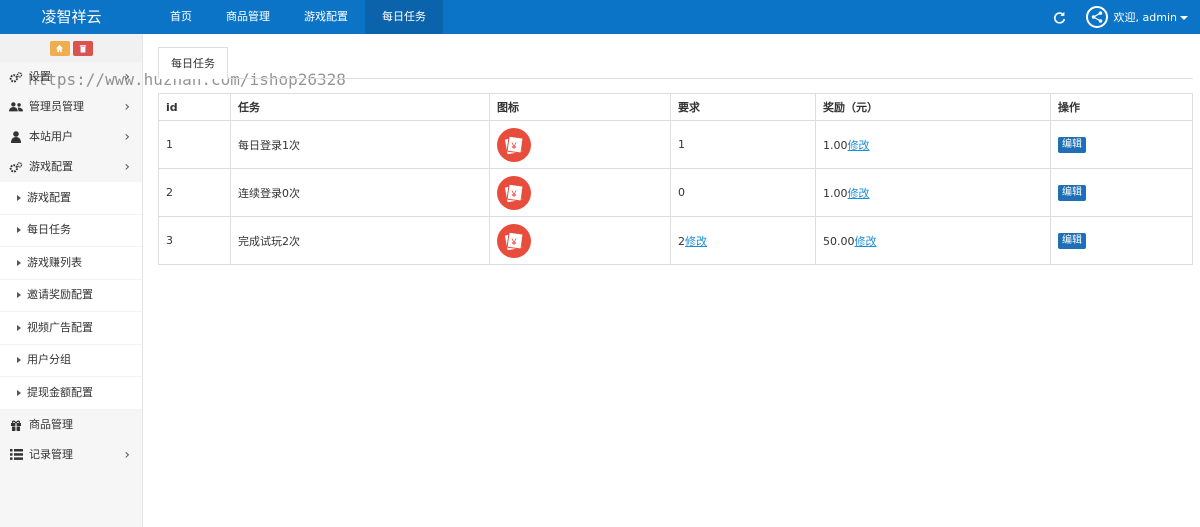 The image size is (1200, 527). I want to click on cell-task: 每日登录1次, so click(360, 144).